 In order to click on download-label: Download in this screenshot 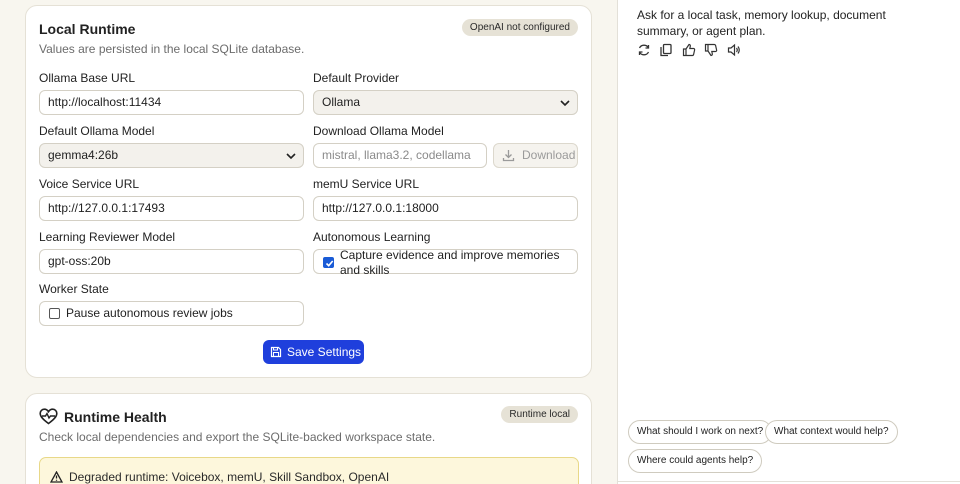, I will do `click(549, 155)`.